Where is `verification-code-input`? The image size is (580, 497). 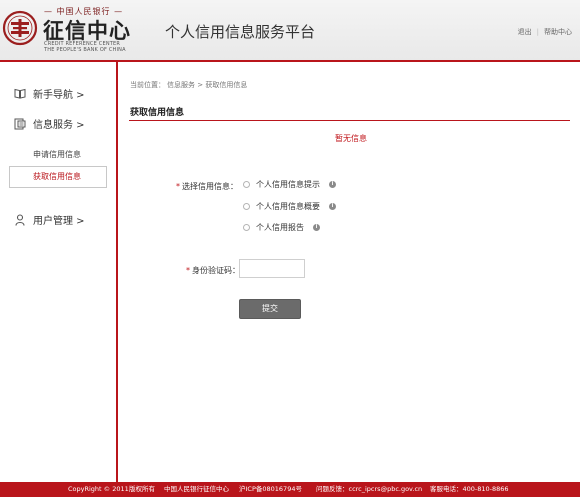
verification-code-input is located at coordinates (272, 268).